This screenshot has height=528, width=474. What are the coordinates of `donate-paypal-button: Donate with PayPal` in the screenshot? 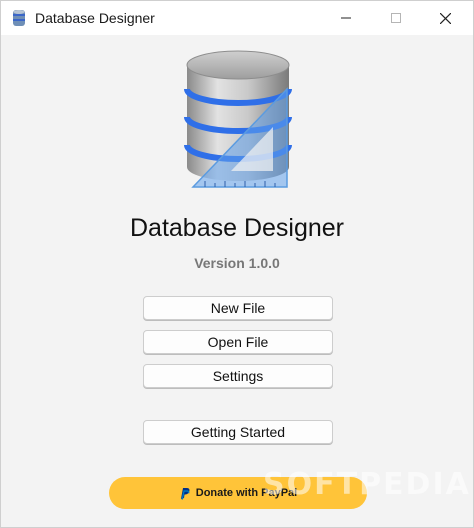 It's located at (238, 493).